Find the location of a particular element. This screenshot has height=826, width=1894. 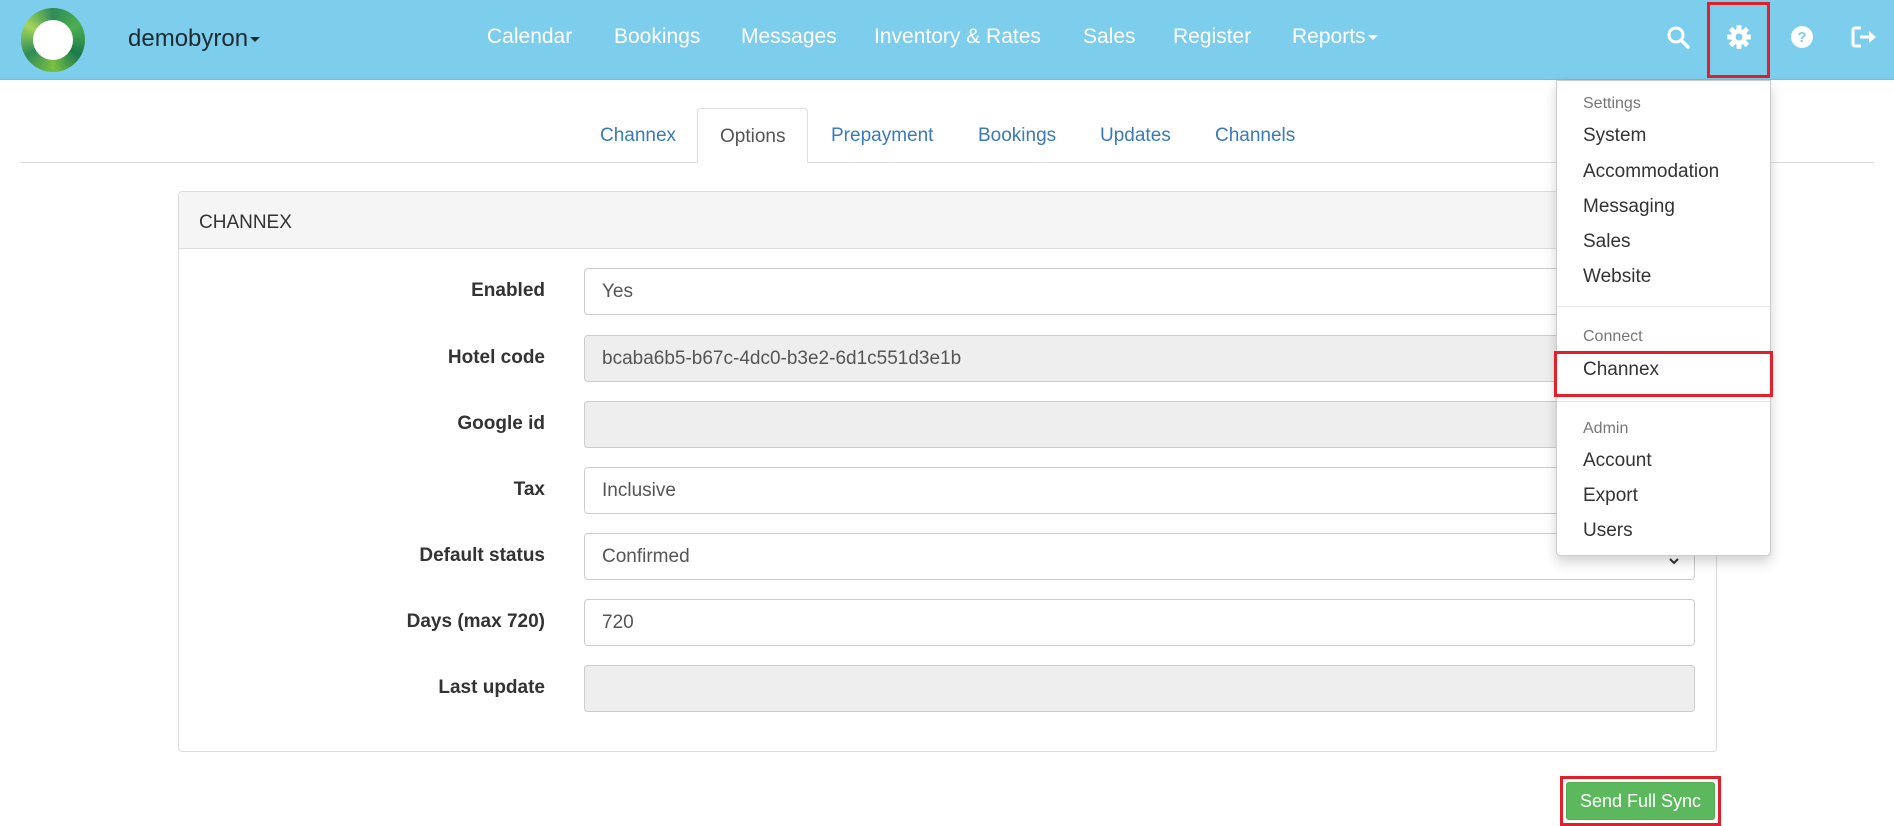

menu-item-system: System is located at coordinates (1614, 136).